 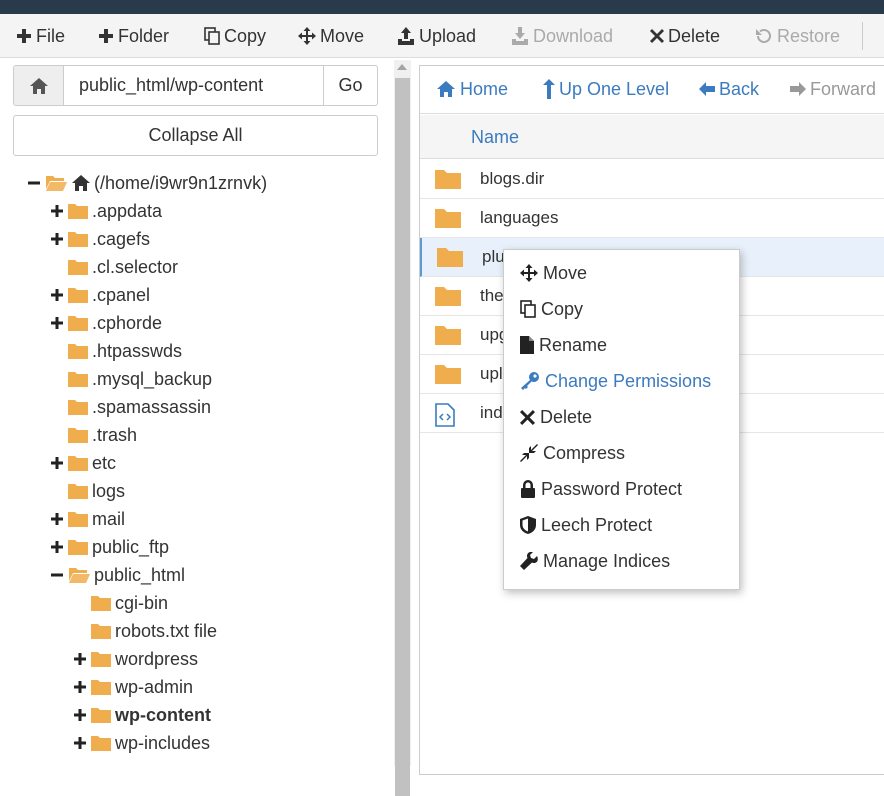 What do you see at coordinates (601, 489) in the screenshot?
I see `context-menu-item: Password Protect` at bounding box center [601, 489].